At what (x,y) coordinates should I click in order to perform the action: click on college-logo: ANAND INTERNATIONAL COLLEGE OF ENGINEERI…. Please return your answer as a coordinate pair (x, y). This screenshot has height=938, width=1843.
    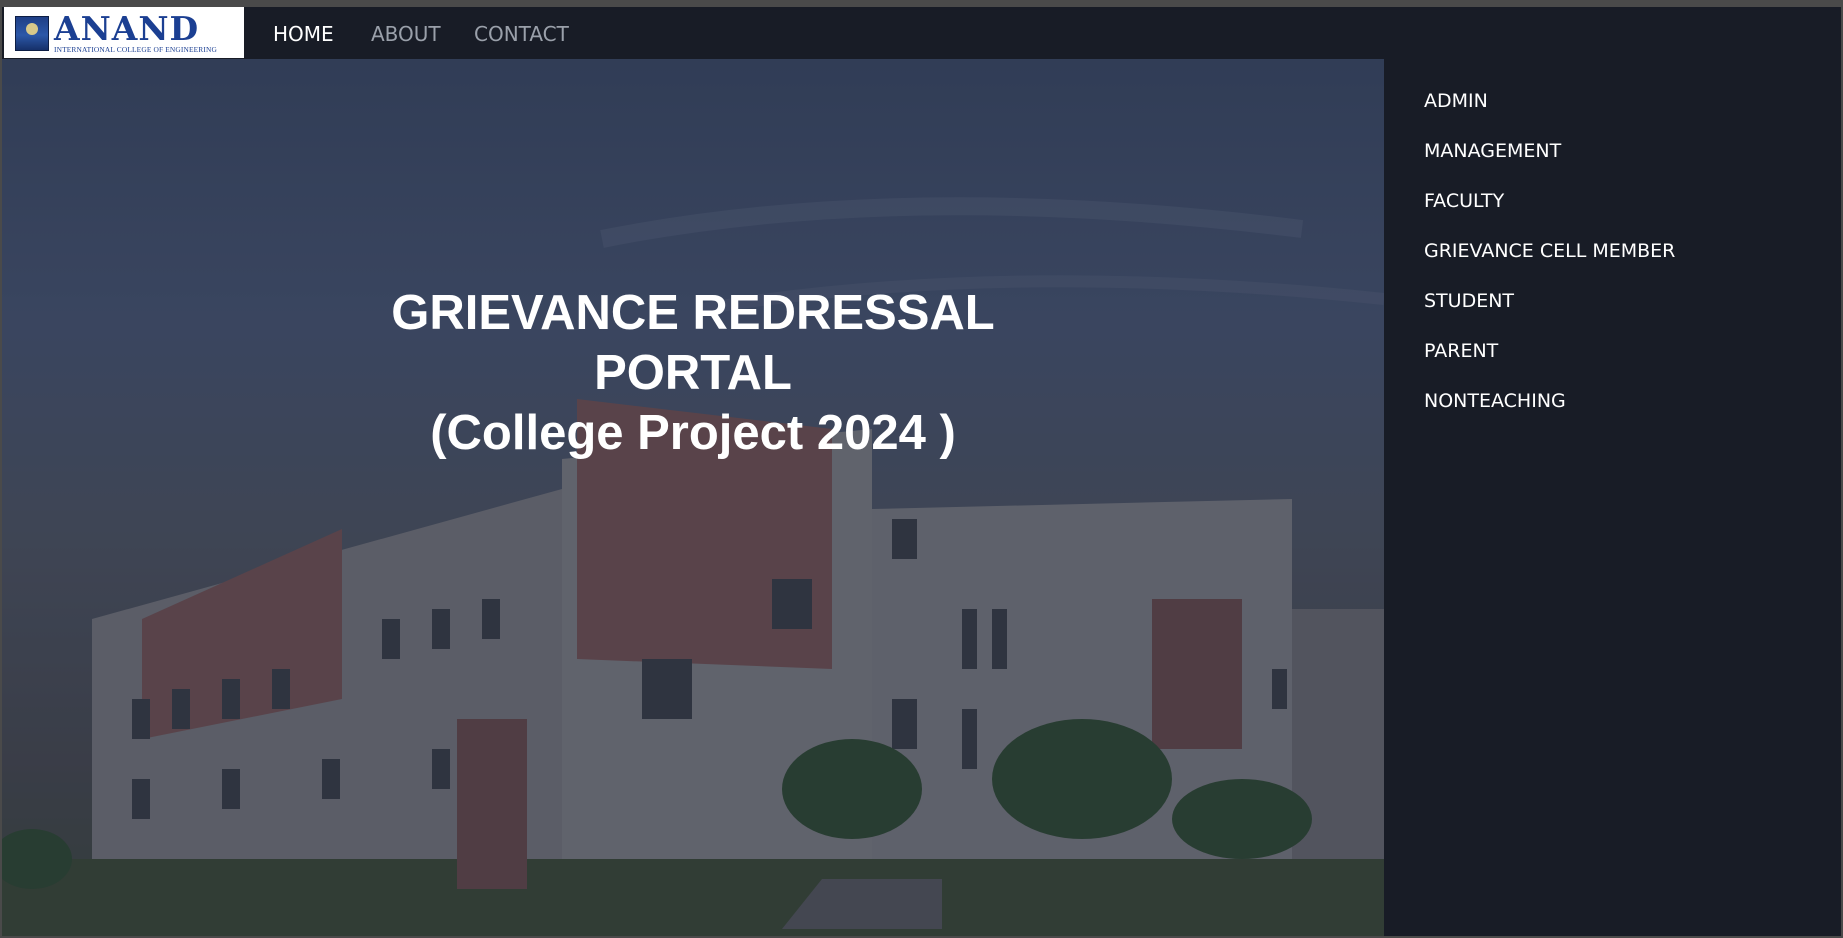
    Looking at the image, I should click on (124, 32).